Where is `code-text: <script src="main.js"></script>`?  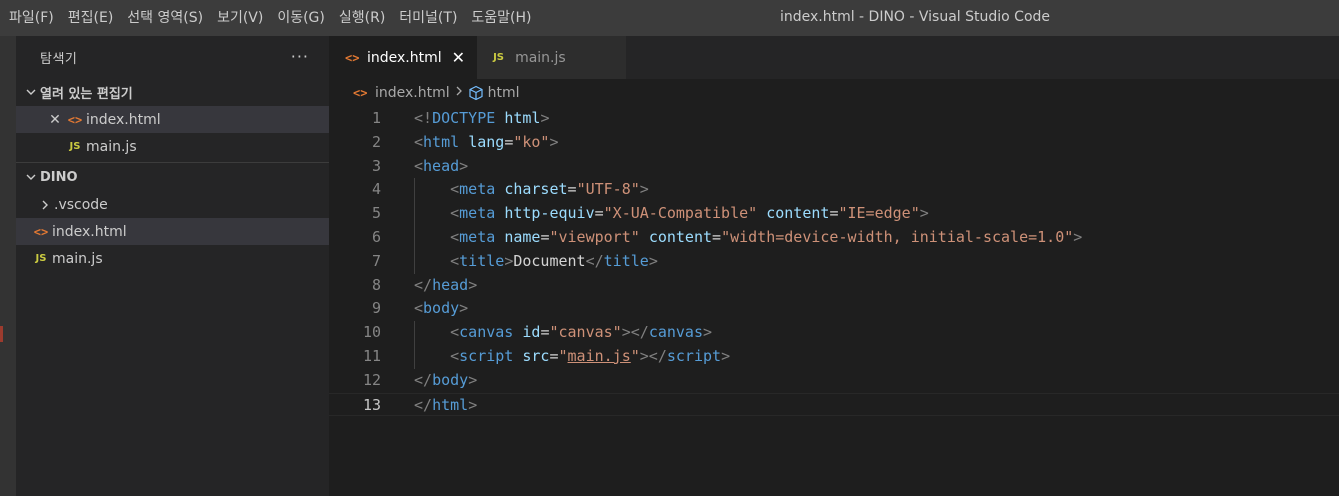
code-text: <script src="main.js"></script> is located at coordinates (572, 357).